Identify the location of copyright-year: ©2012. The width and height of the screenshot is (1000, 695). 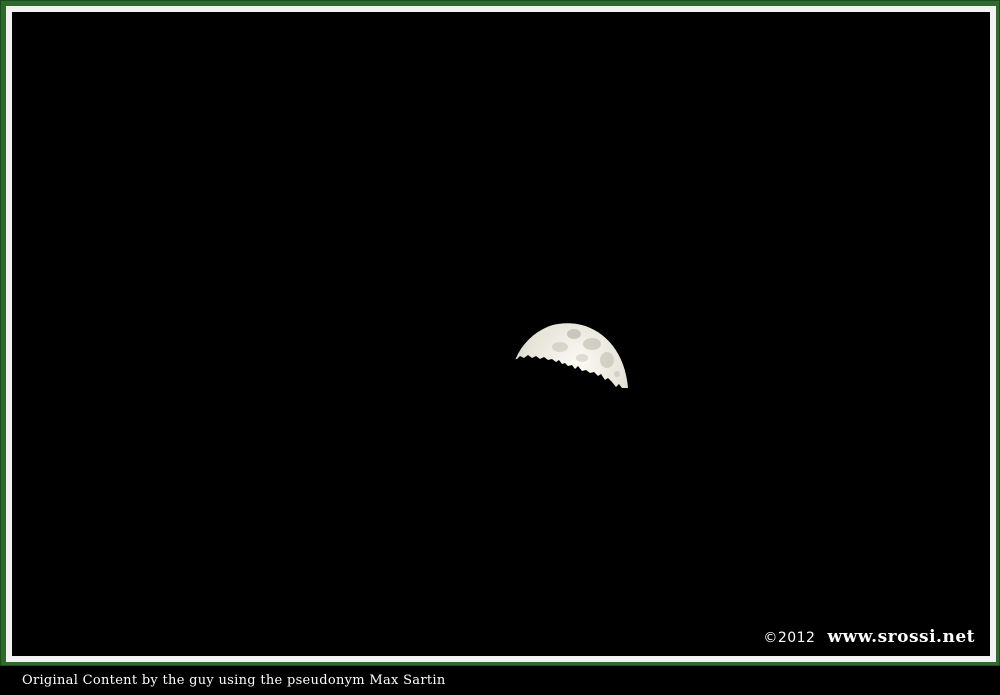
(789, 638).